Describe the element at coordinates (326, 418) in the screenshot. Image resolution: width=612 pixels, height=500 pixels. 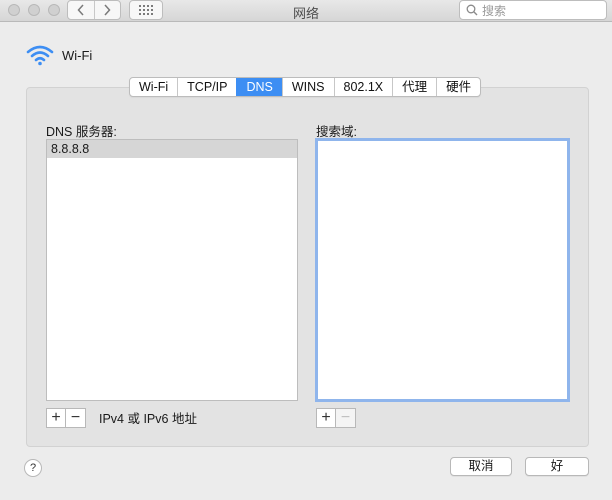
I see `add-search-domain-button: +` at that location.